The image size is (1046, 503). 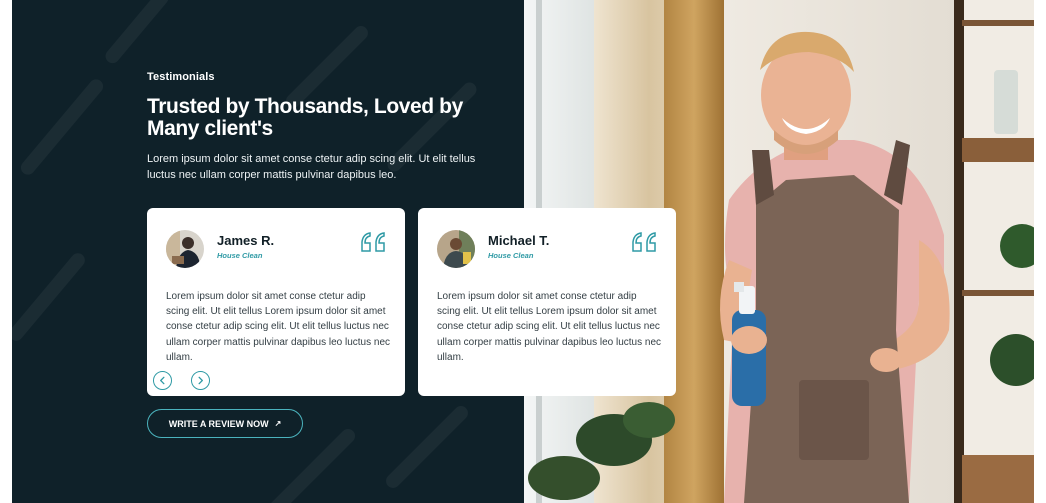 I want to click on reviewer-name: Michael T., so click(x=519, y=240).